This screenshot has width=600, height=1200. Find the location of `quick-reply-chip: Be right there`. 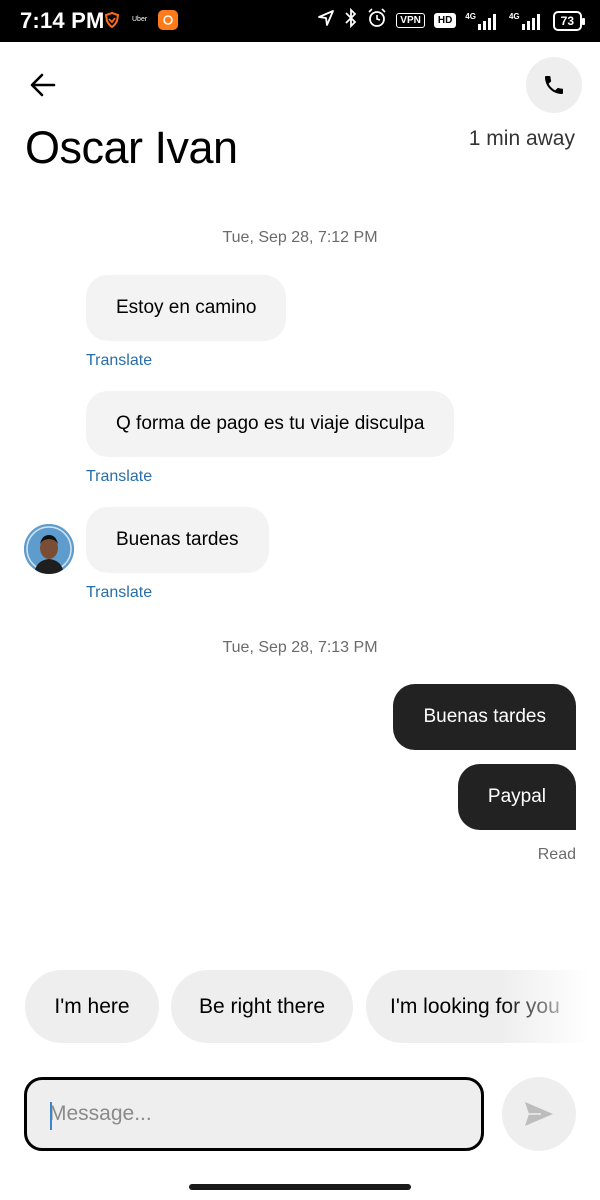

quick-reply-chip: Be right there is located at coordinates (262, 1006).